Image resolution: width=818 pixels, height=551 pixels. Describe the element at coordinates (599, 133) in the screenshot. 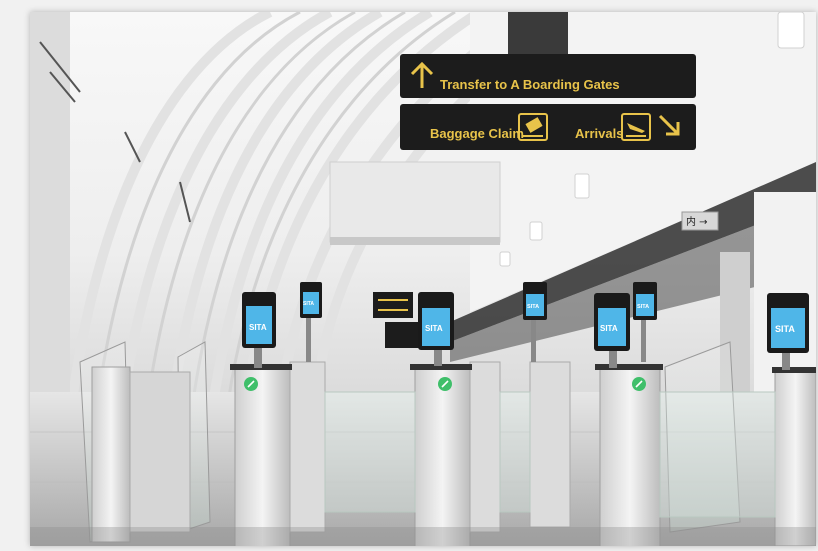

I see `sign-label-arrivals: Arrivals` at that location.